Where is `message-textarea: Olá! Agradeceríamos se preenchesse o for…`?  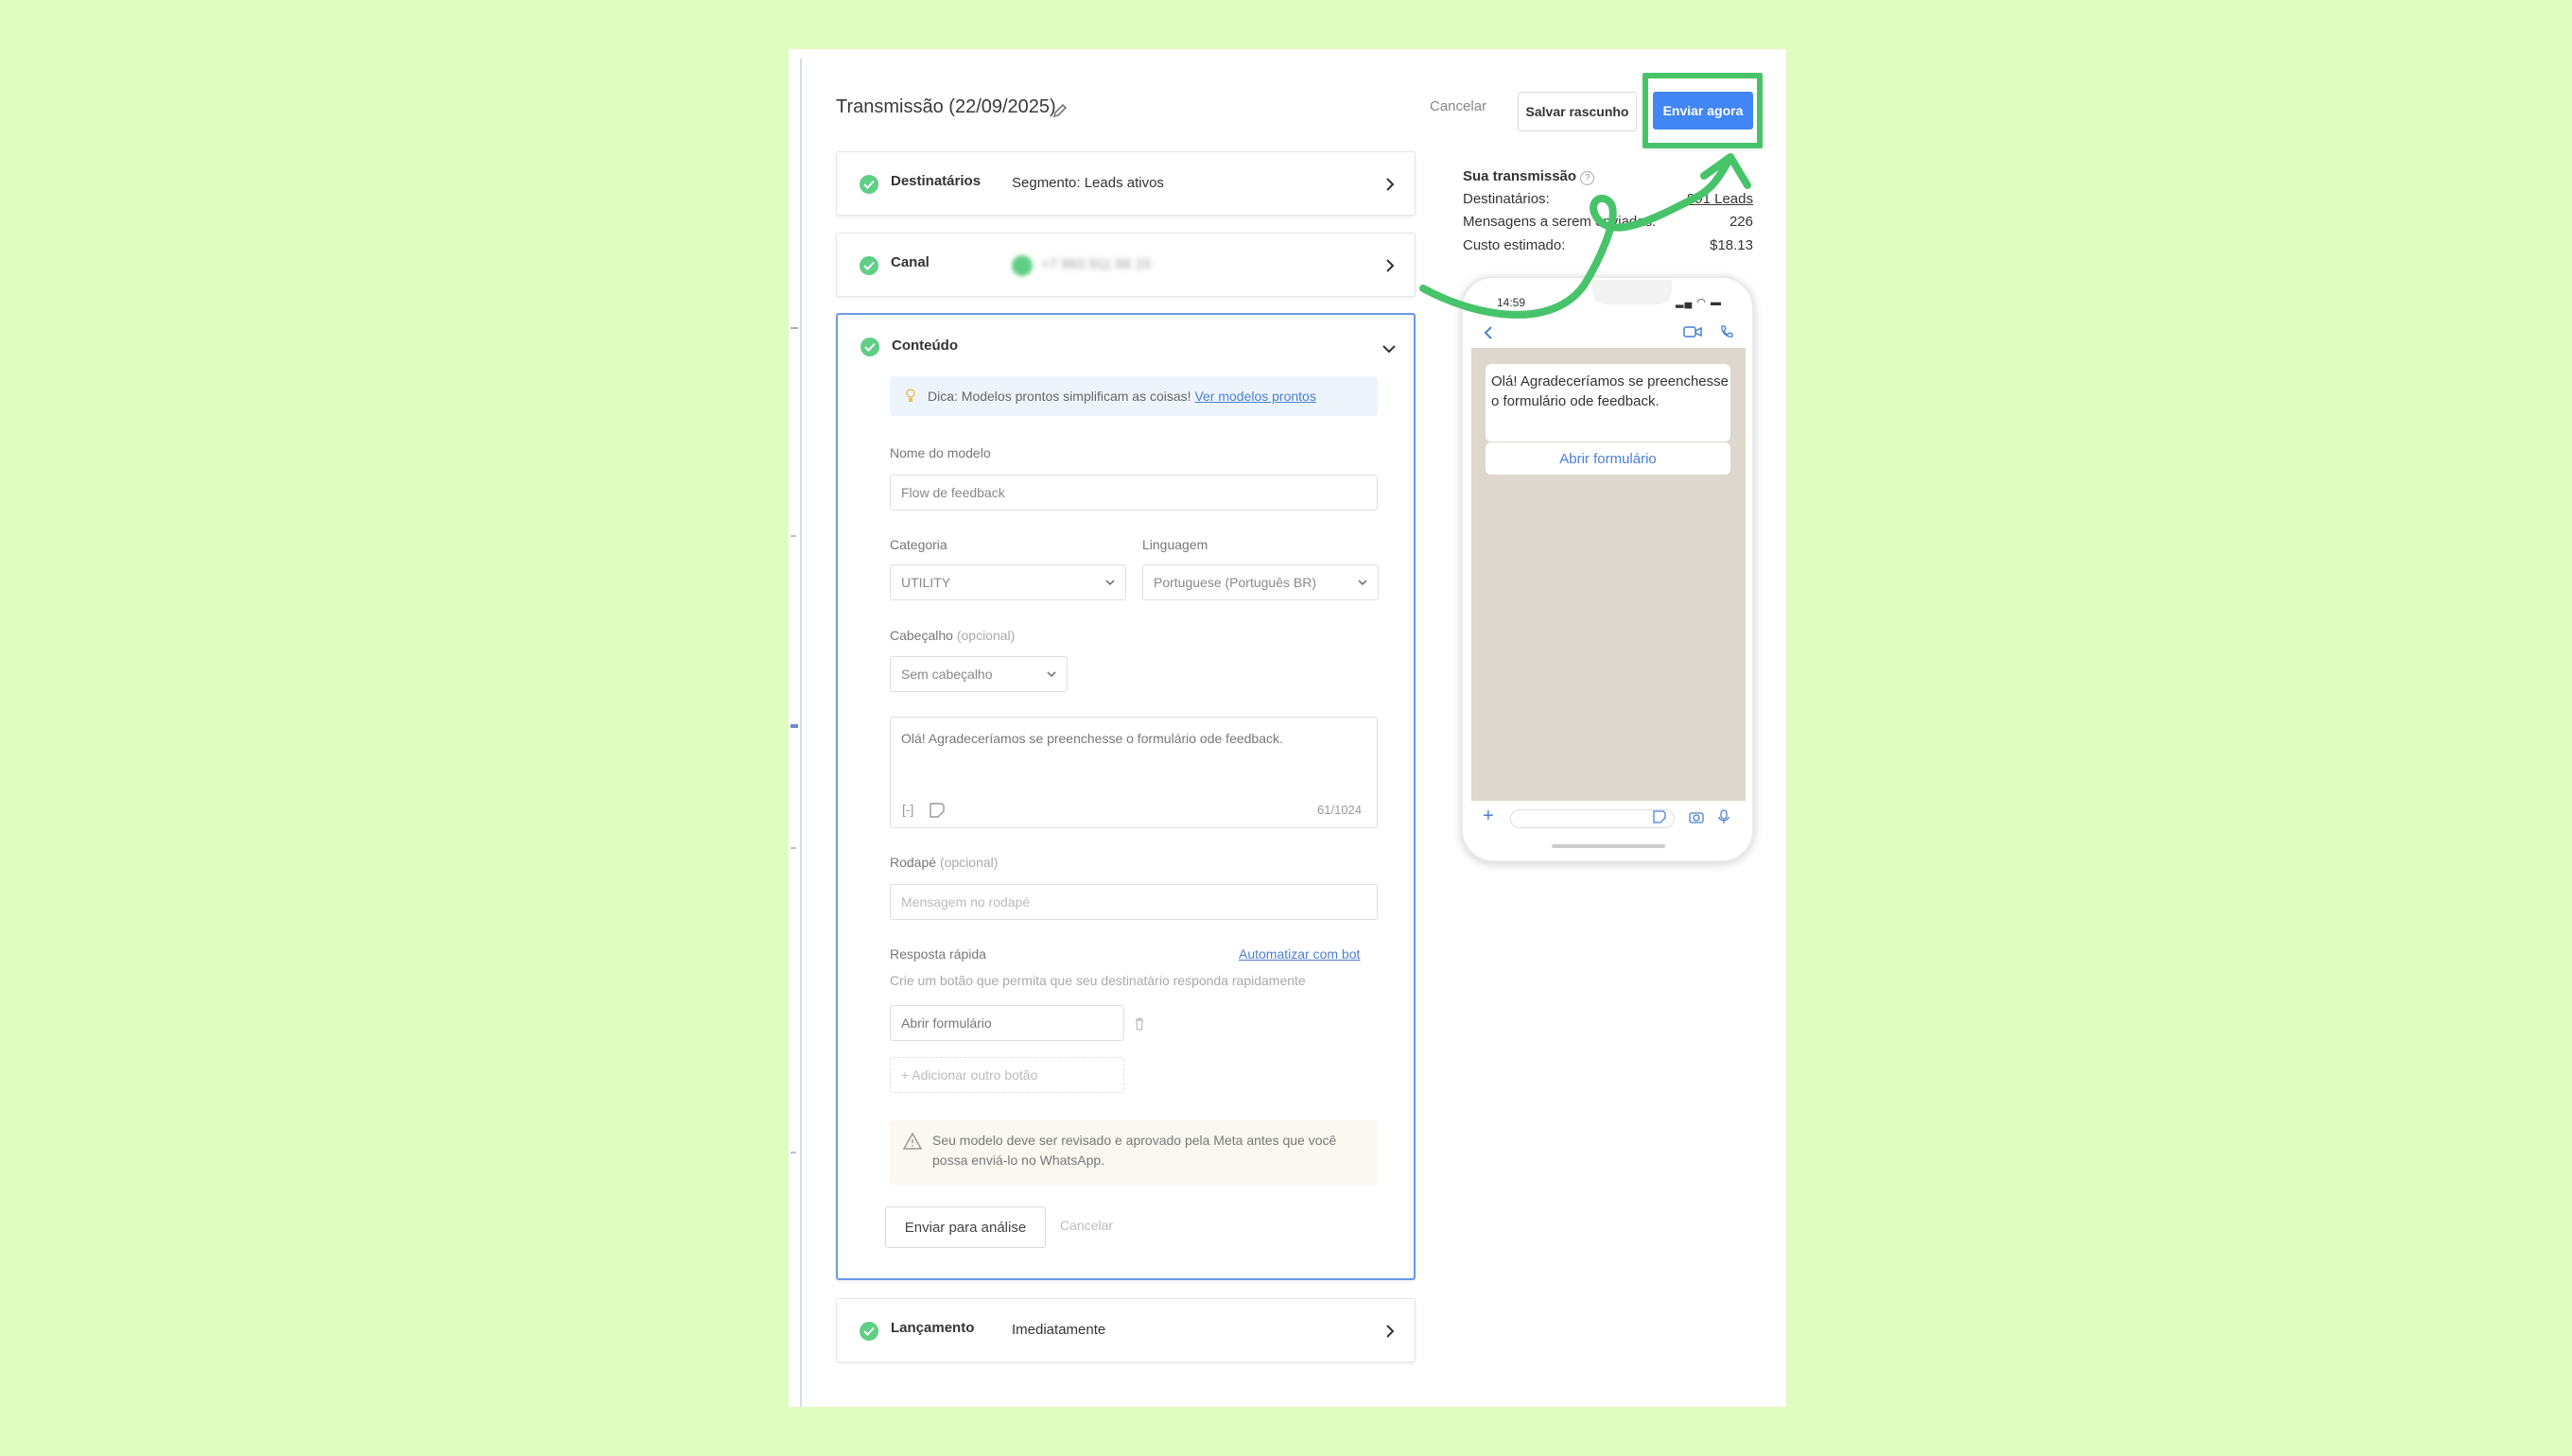 message-textarea: Olá! Agradeceríamos se preenchesse o for… is located at coordinates (1134, 772).